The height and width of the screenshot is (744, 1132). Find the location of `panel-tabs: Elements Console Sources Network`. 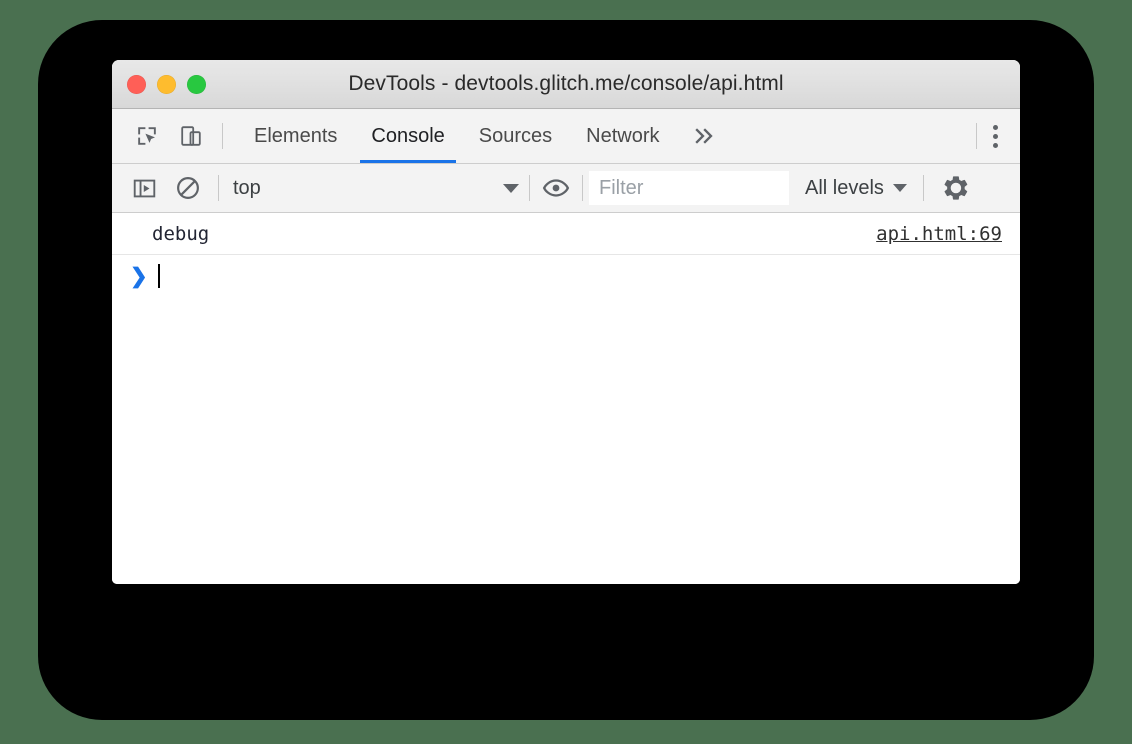

panel-tabs: Elements Console Sources Network is located at coordinates (479, 136).